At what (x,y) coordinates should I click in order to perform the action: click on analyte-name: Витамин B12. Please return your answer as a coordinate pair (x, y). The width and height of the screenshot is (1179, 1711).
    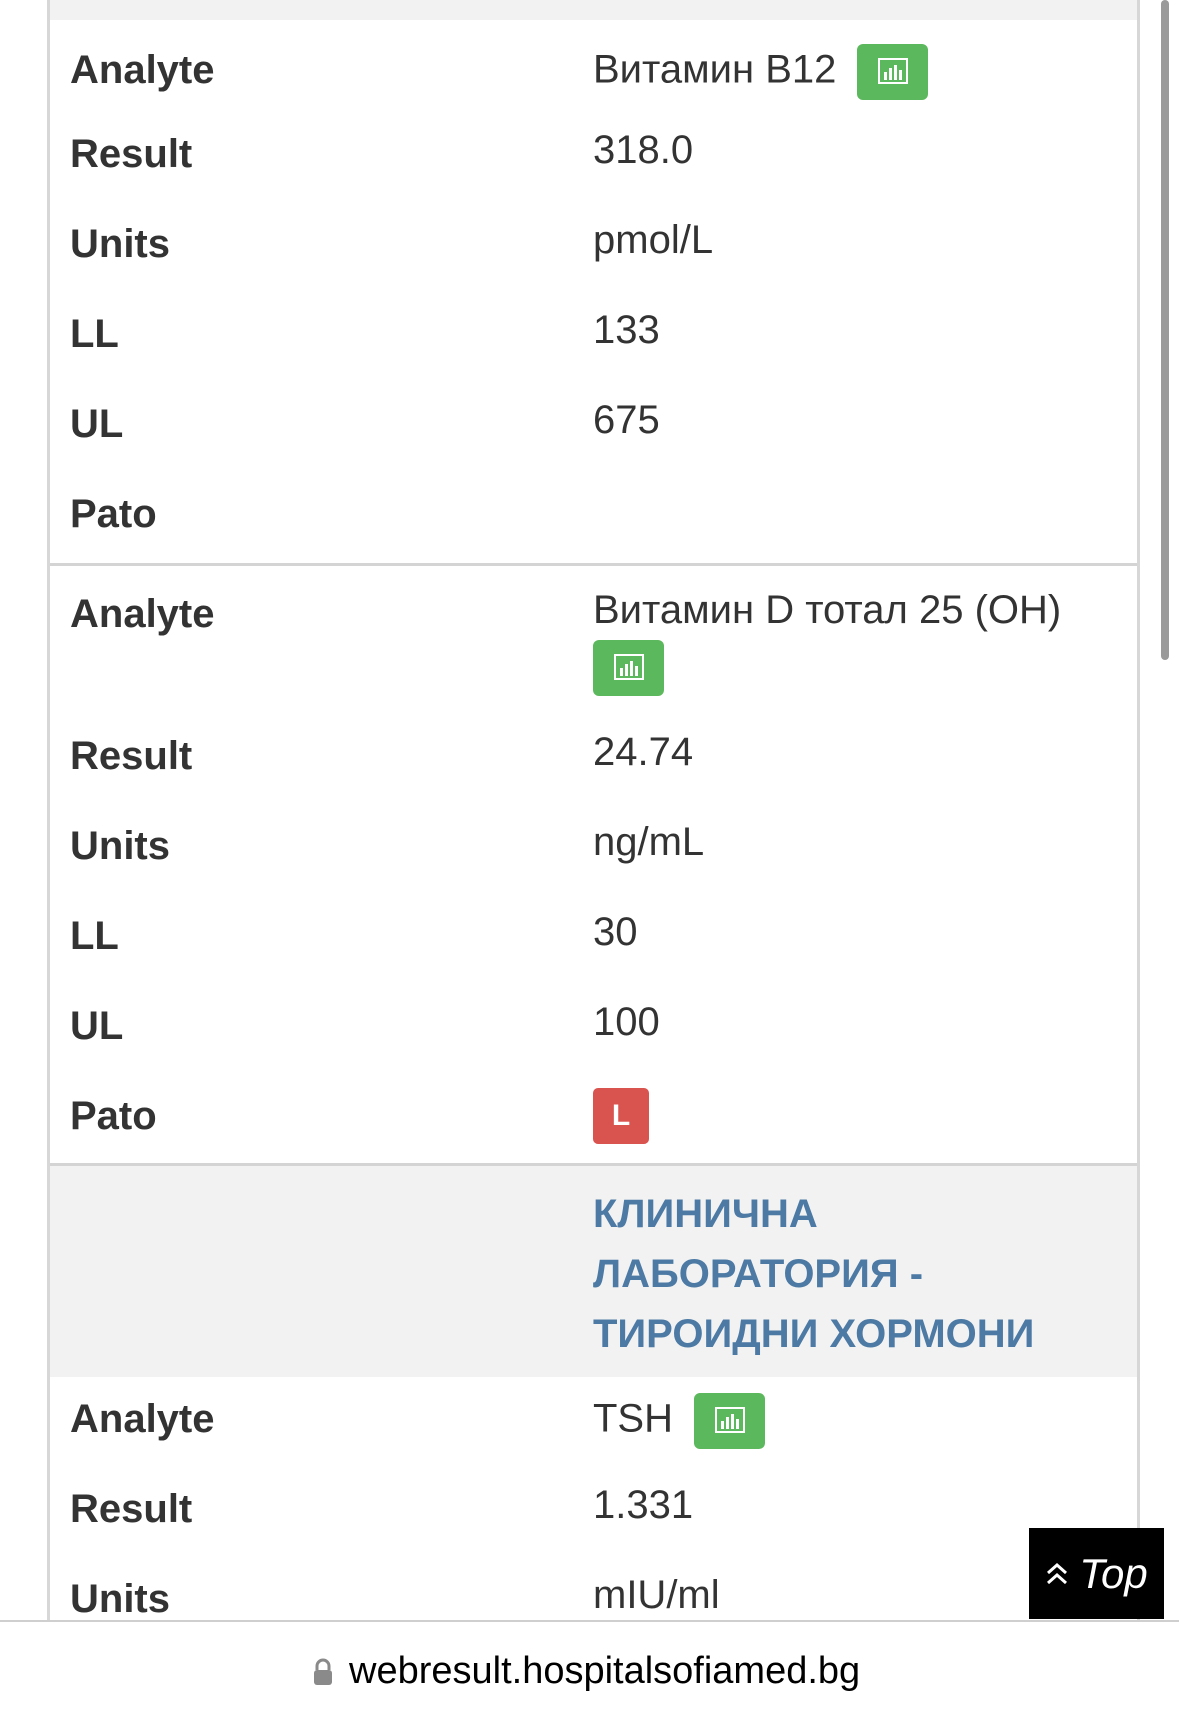
    Looking at the image, I should click on (715, 69).